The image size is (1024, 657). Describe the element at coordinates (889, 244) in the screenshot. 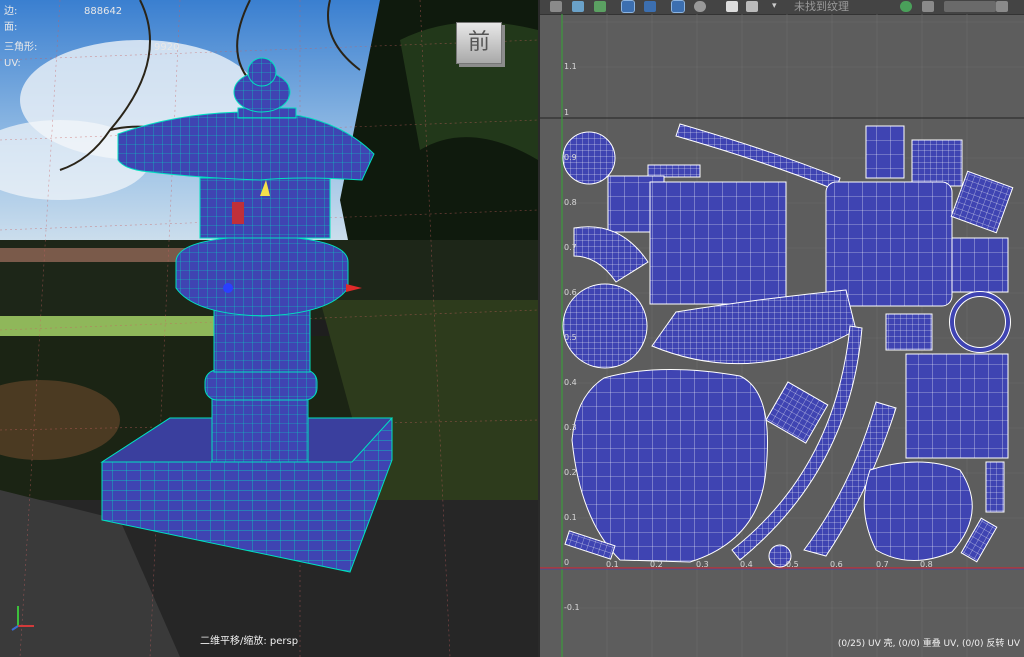

I see `uv-shell-roof-top` at that location.